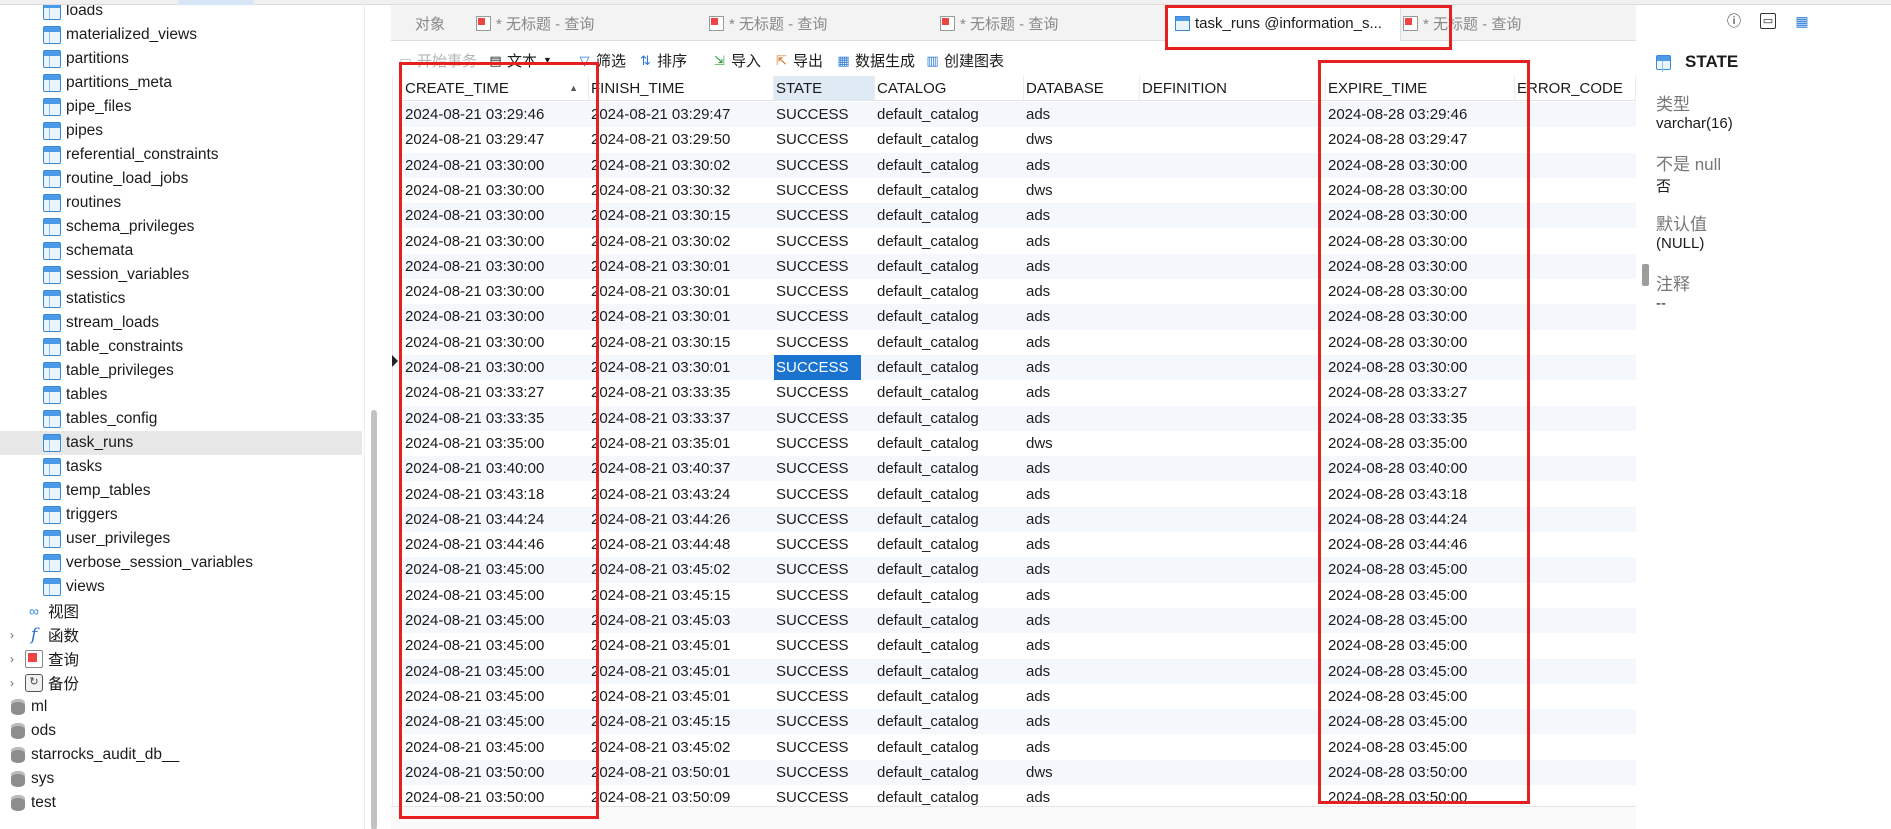 Image resolution: width=1891 pixels, height=829 pixels. What do you see at coordinates (496, 519) in the screenshot?
I see `cell-create-time: 2024-08-21 03:44:24` at bounding box center [496, 519].